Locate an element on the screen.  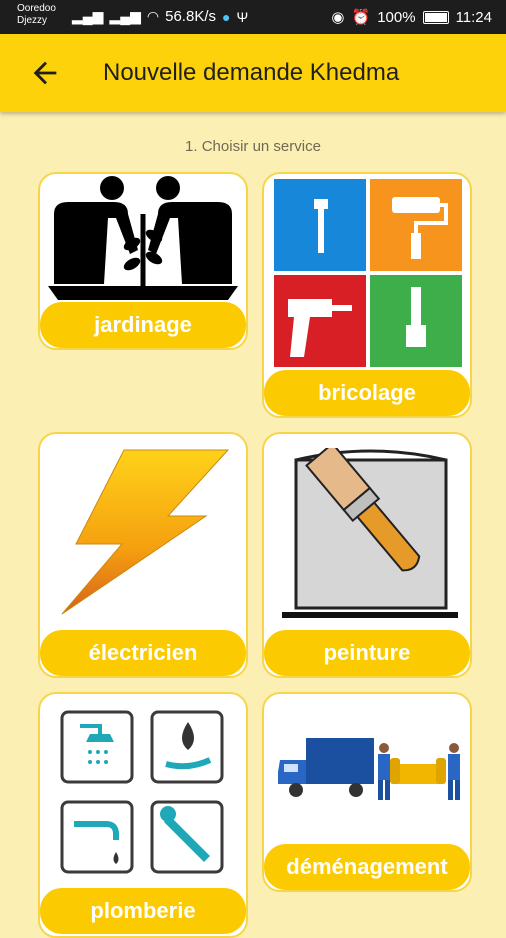
usb-icon: Ψ is located at coordinates (242, 16).